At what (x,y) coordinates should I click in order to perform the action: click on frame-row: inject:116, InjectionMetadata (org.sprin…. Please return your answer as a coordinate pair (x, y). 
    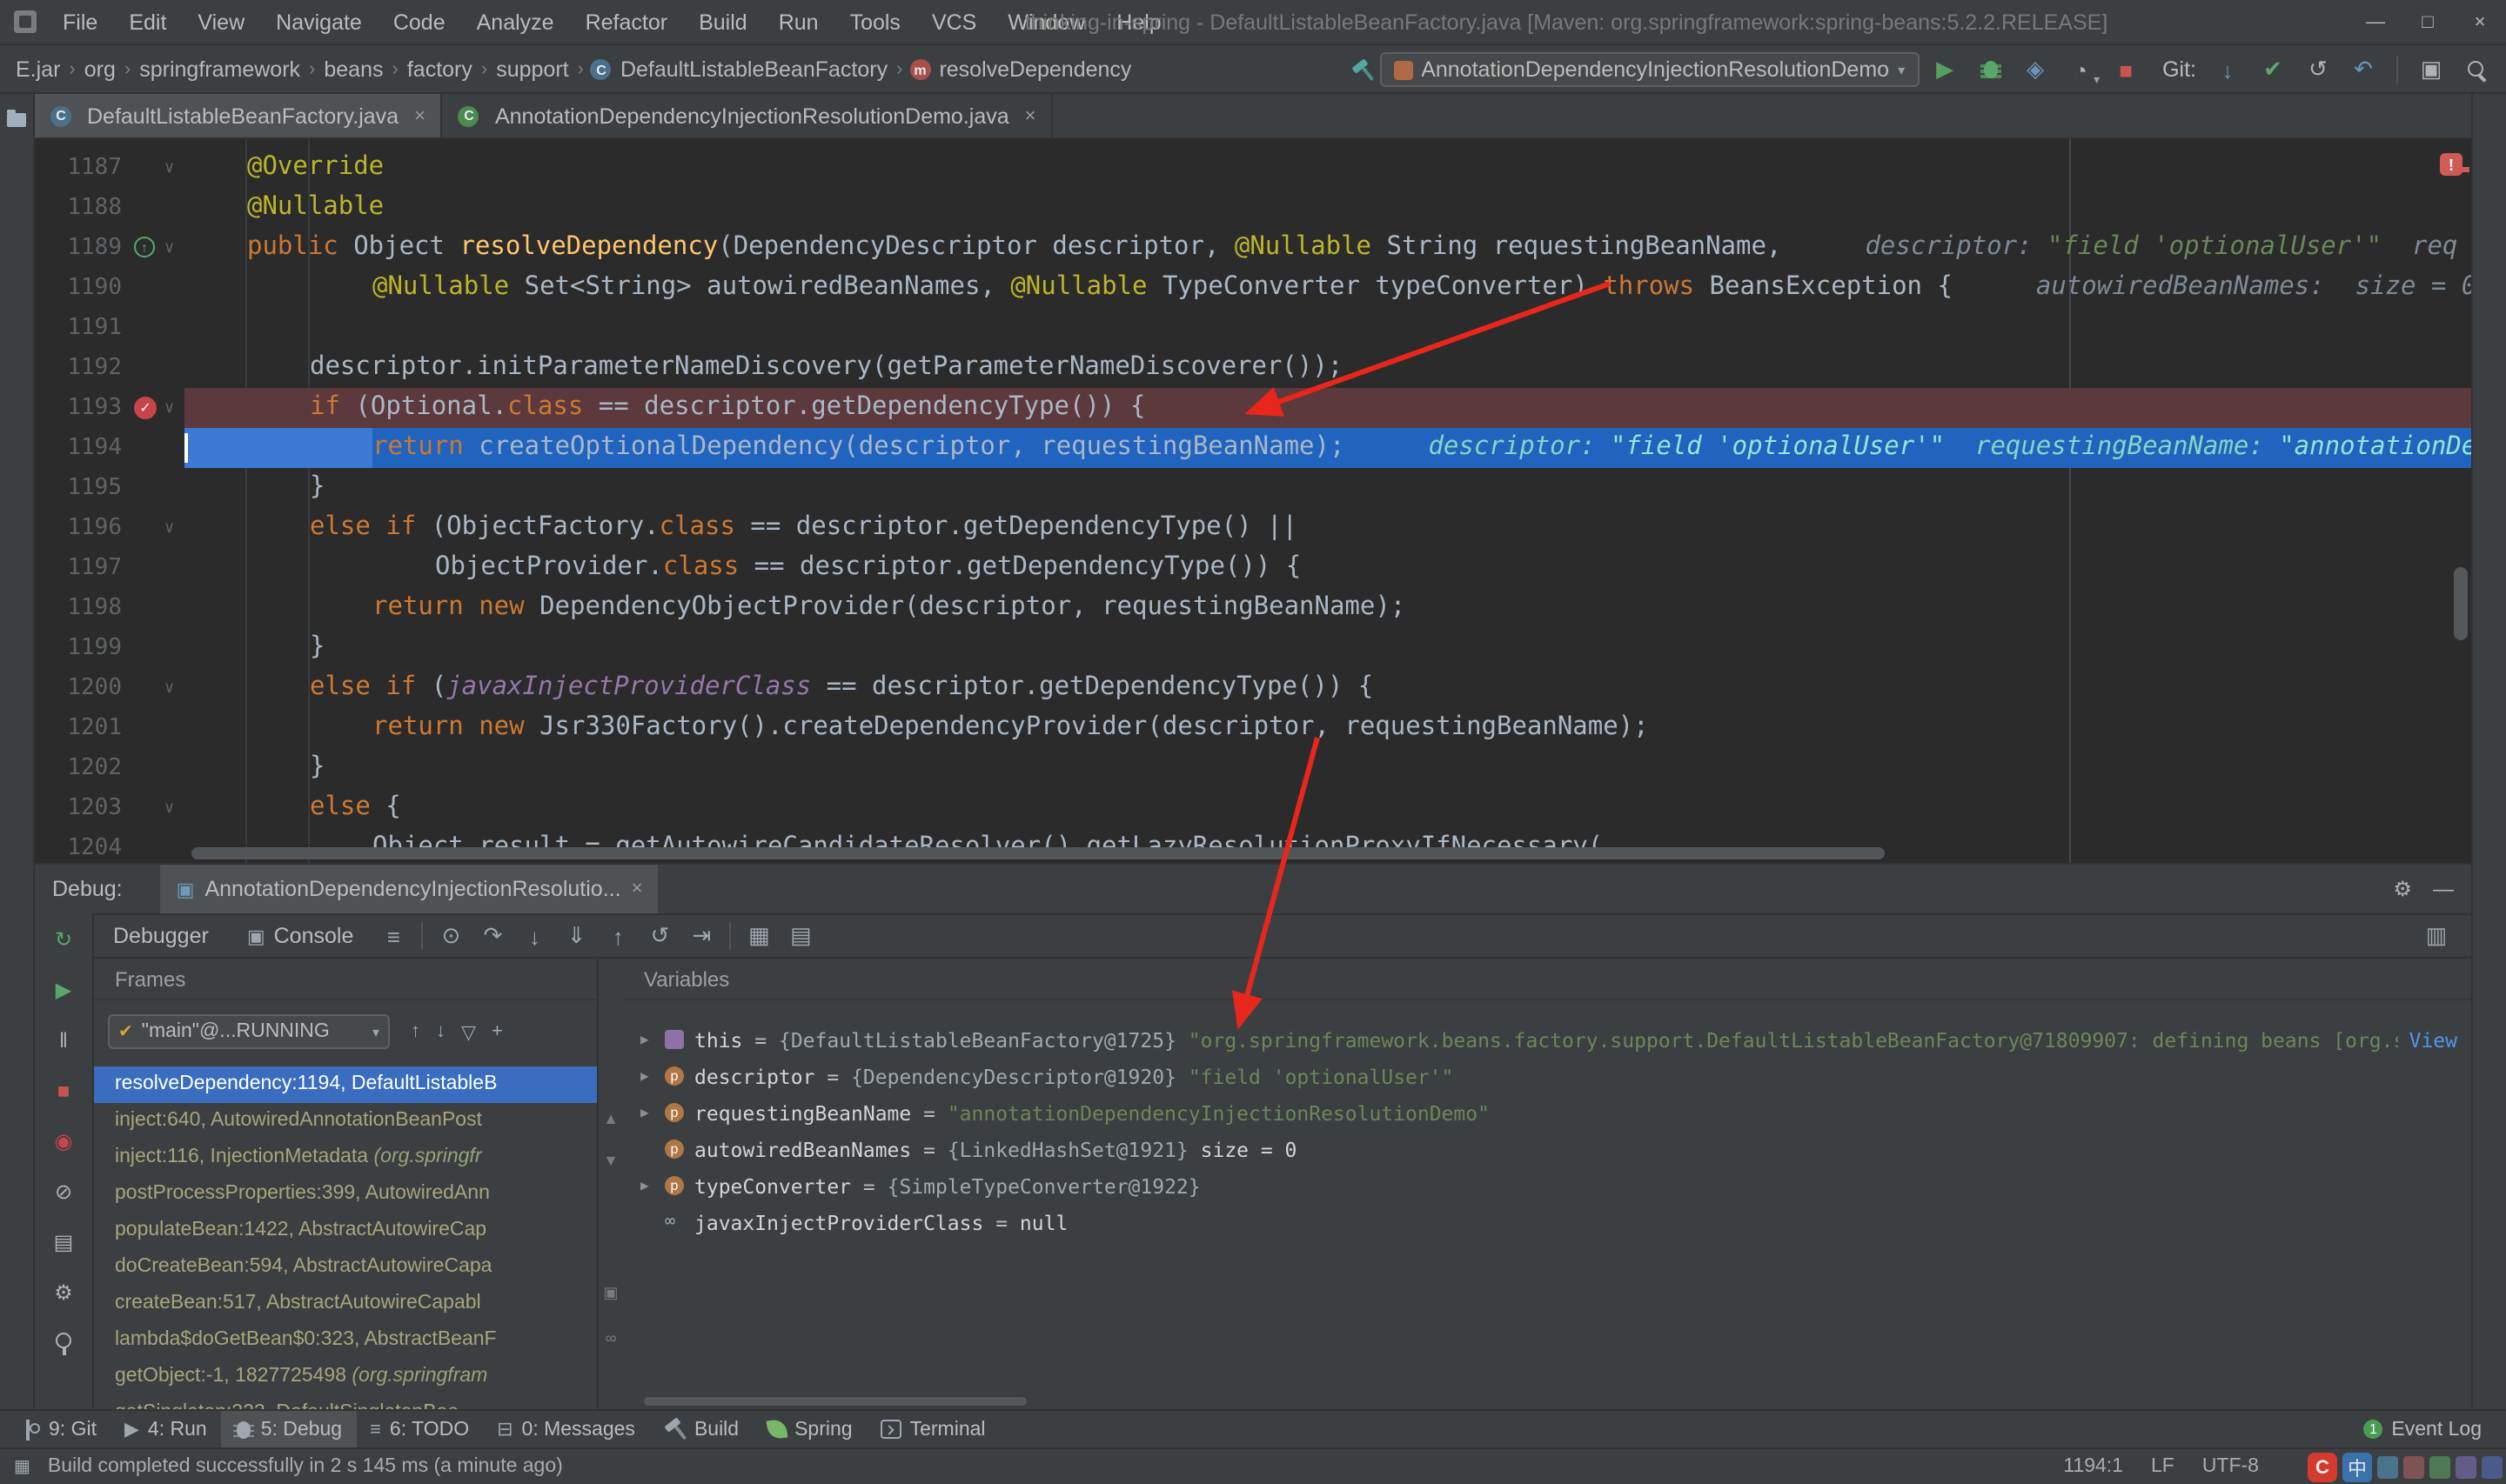
    Looking at the image, I should click on (345, 1158).